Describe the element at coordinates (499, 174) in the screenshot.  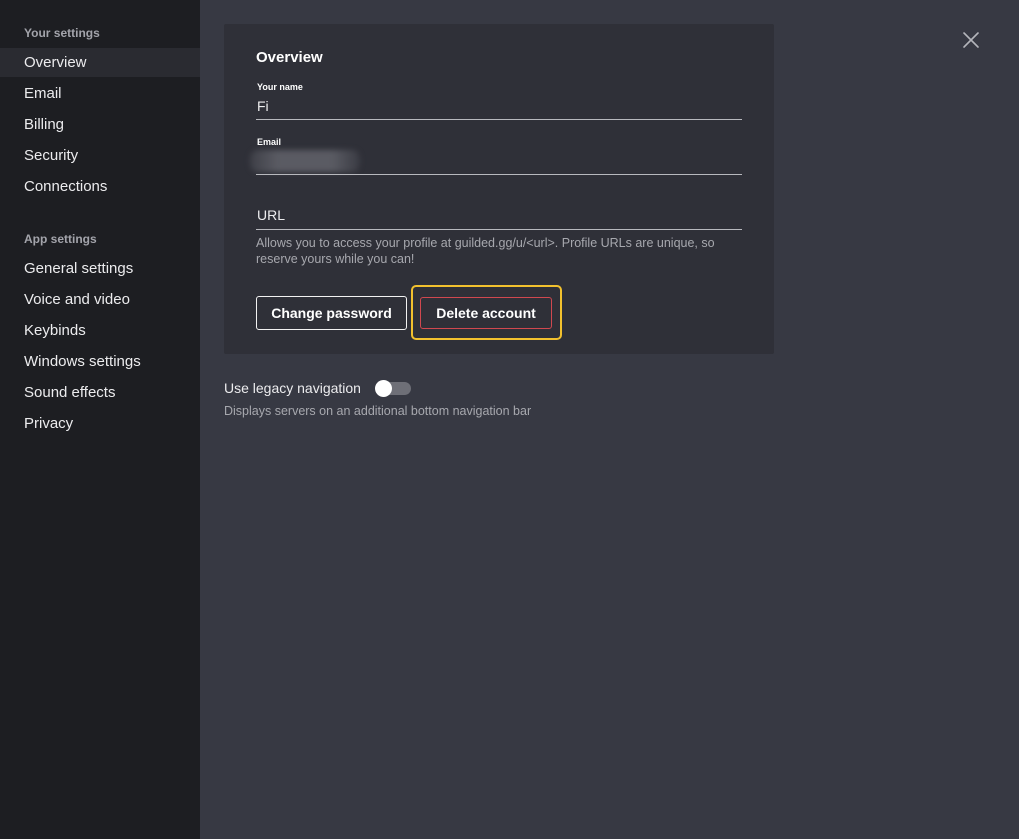
I see `email-field-underline` at that location.